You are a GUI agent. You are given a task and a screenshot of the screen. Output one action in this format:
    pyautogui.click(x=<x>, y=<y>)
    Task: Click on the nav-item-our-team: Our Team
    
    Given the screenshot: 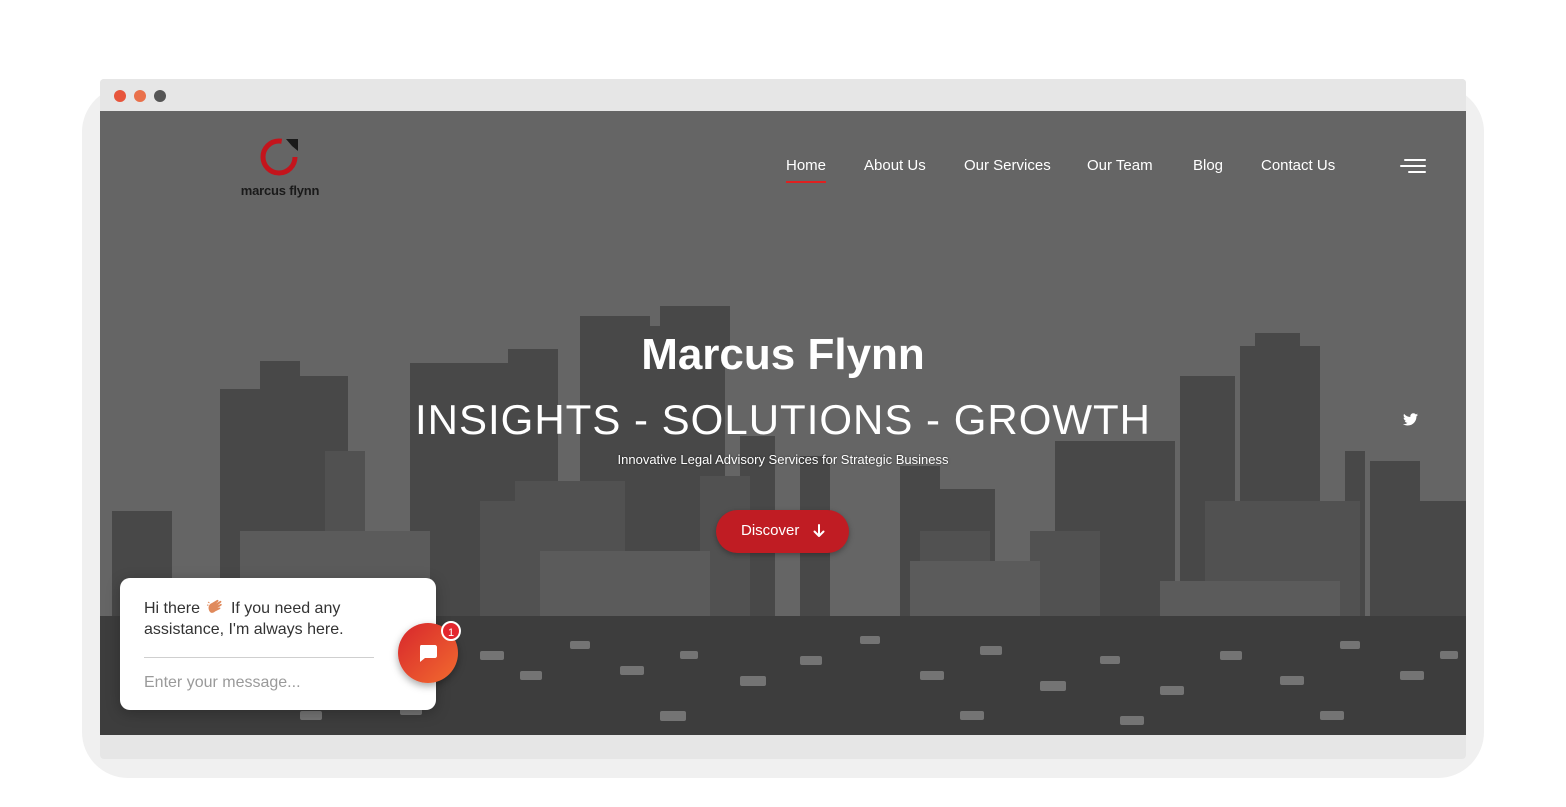 What is the action you would take?
    pyautogui.click(x=1120, y=165)
    